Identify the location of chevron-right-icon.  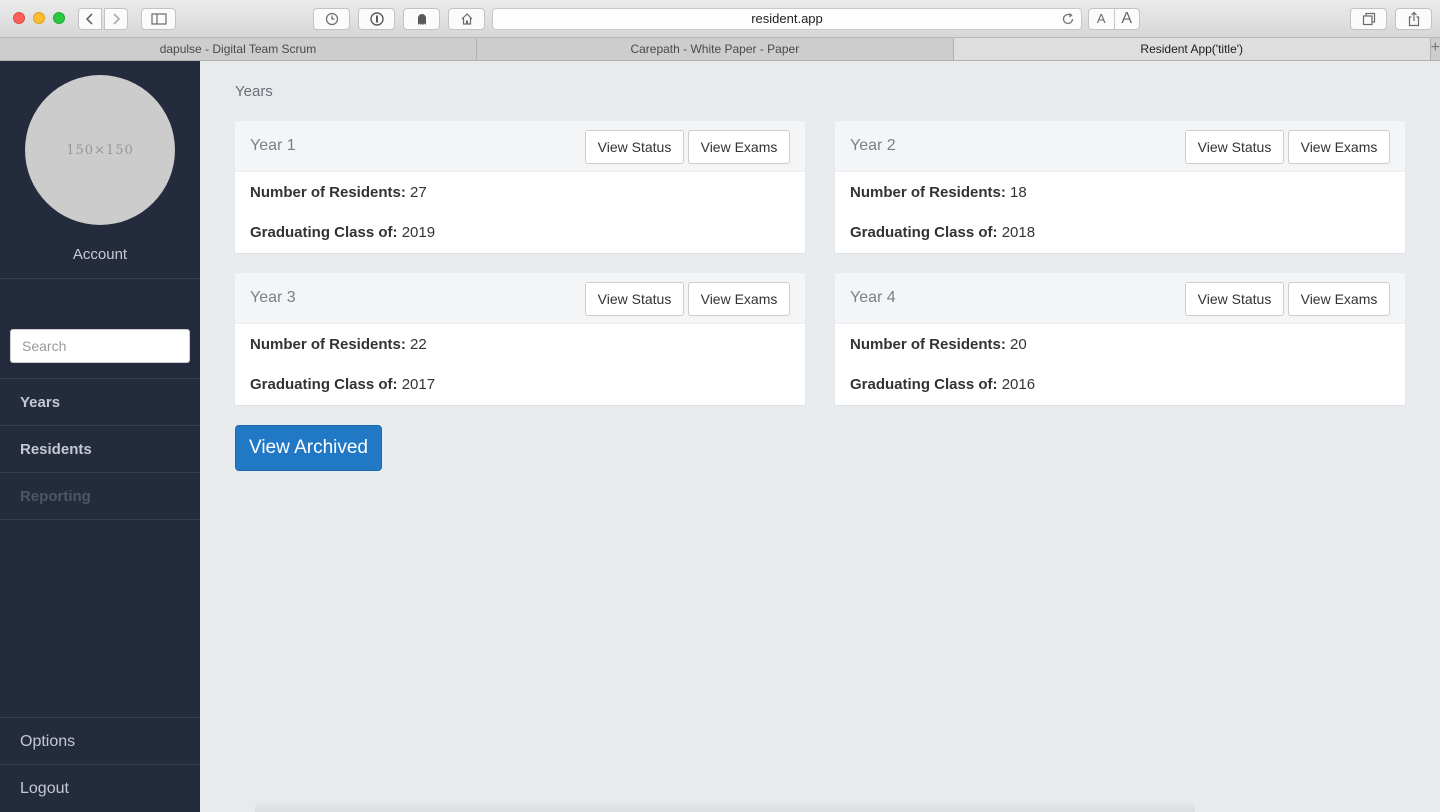
(117, 19).